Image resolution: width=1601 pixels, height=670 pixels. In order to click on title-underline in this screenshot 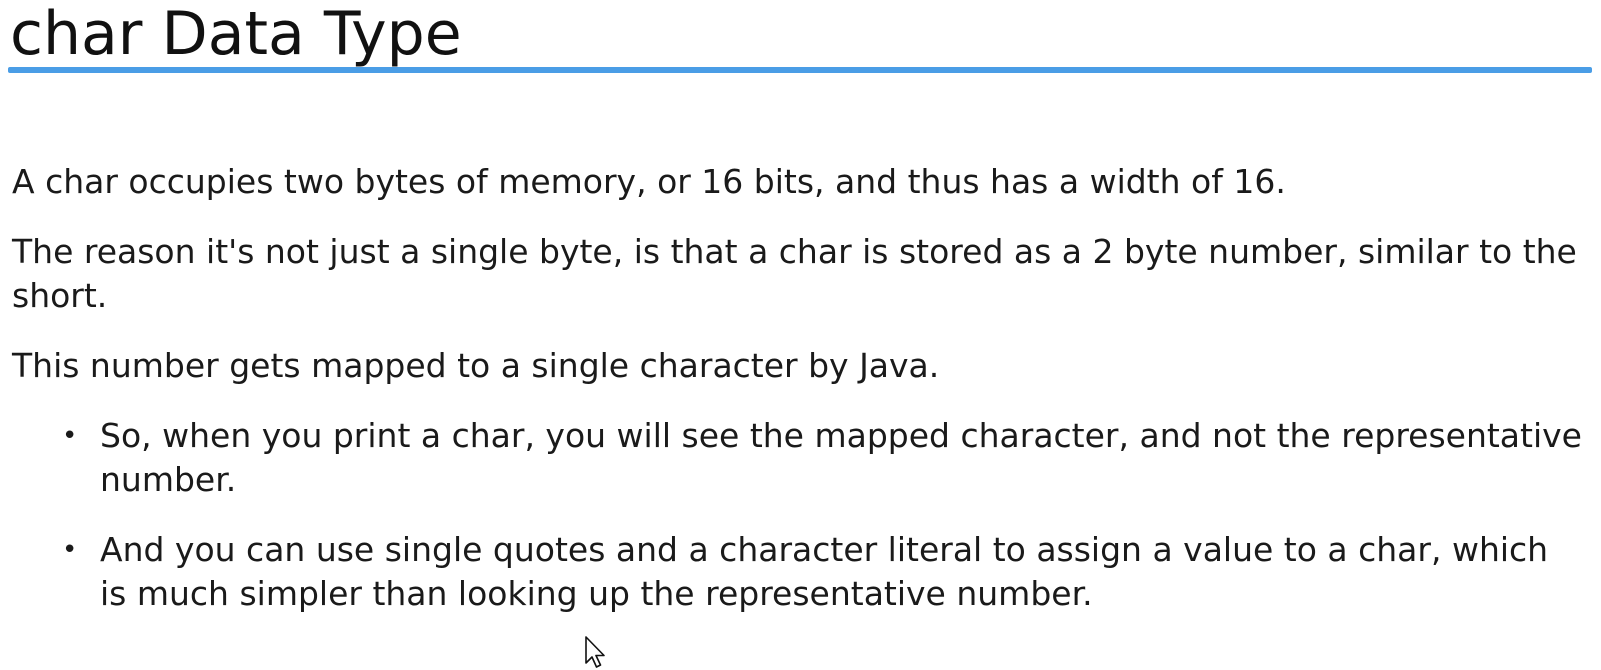, I will do `click(800, 70)`.